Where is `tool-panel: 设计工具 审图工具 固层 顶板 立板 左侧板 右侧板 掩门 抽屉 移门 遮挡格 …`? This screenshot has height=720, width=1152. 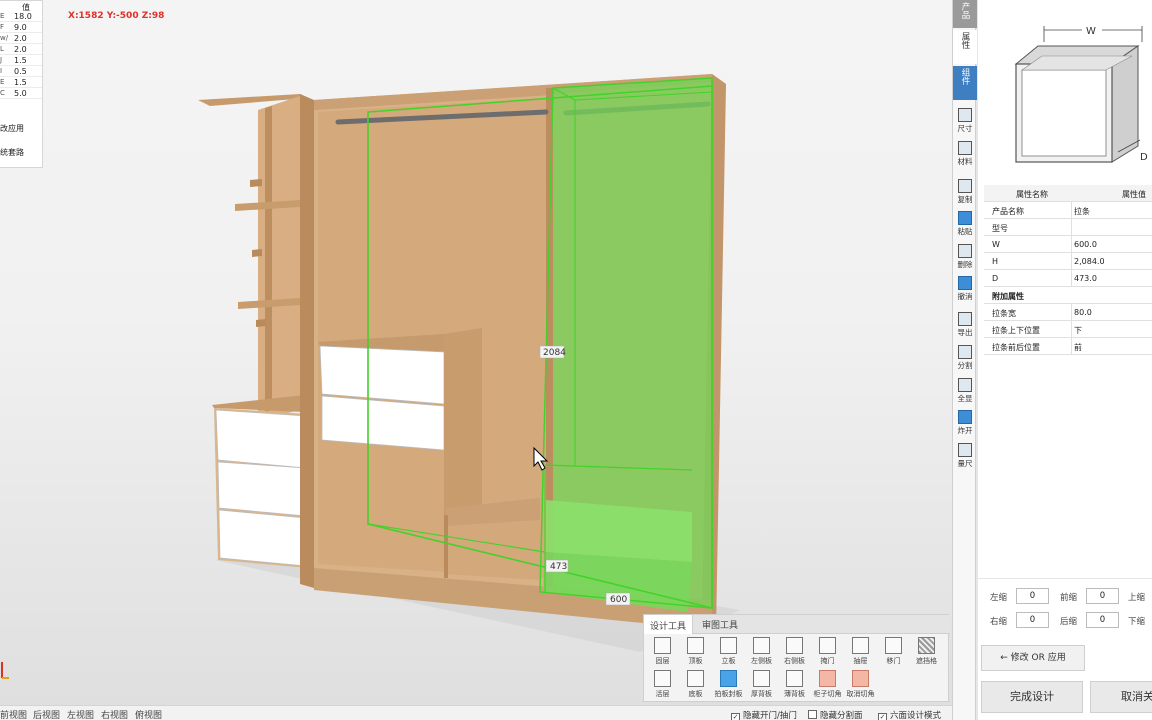
tool-panel: 设计工具 审图工具 固层 顶板 立板 左侧板 右侧板 掩门 抽屉 移门 遮挡格 … is located at coordinates (796, 658).